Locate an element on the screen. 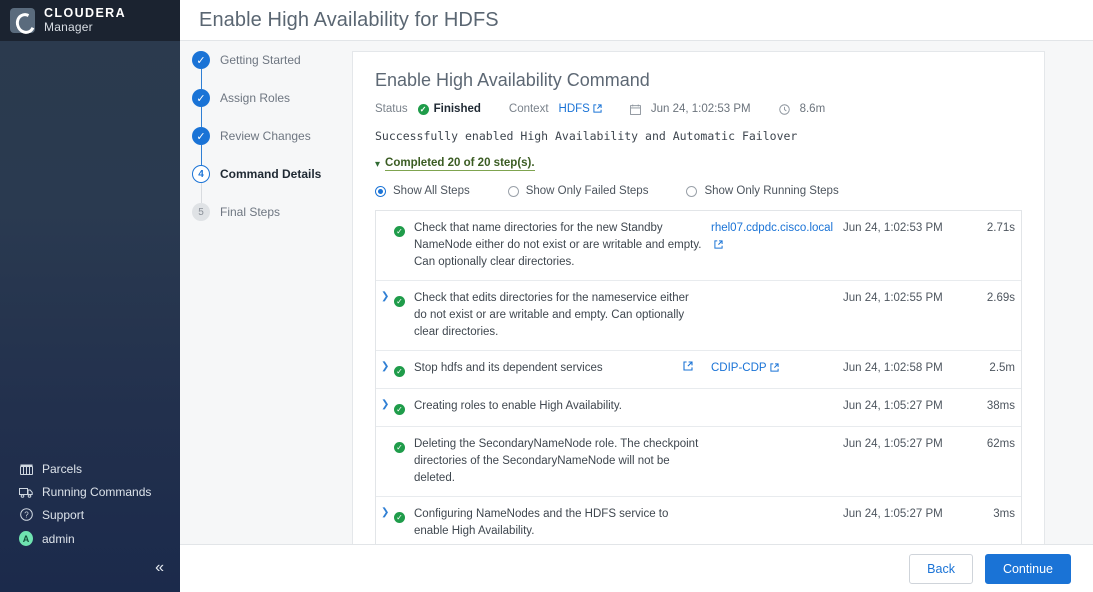 This screenshot has height=592, width=1093. row-link: rhel07.cdpdc.cisco.local is located at coordinates (772, 236).